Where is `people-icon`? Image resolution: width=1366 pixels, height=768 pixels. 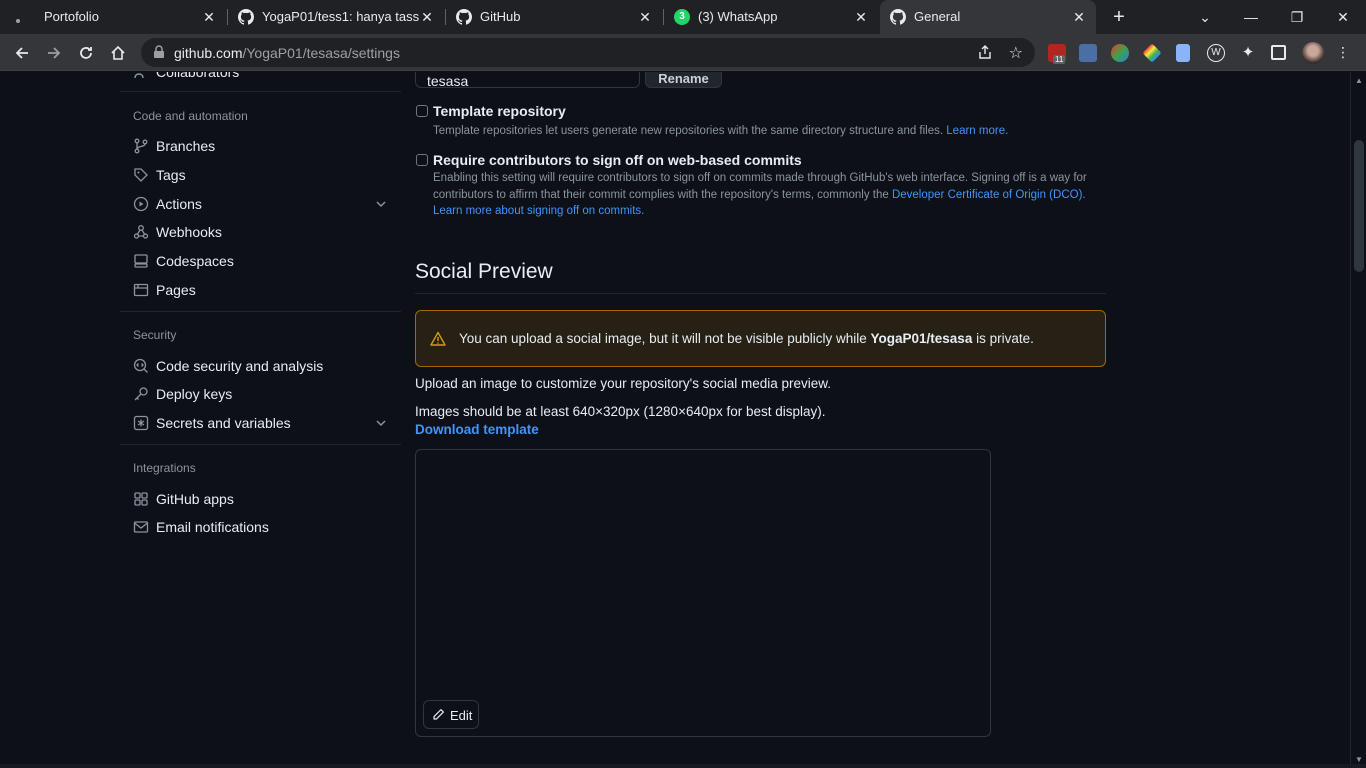
people-icon is located at coordinates (141, 76).